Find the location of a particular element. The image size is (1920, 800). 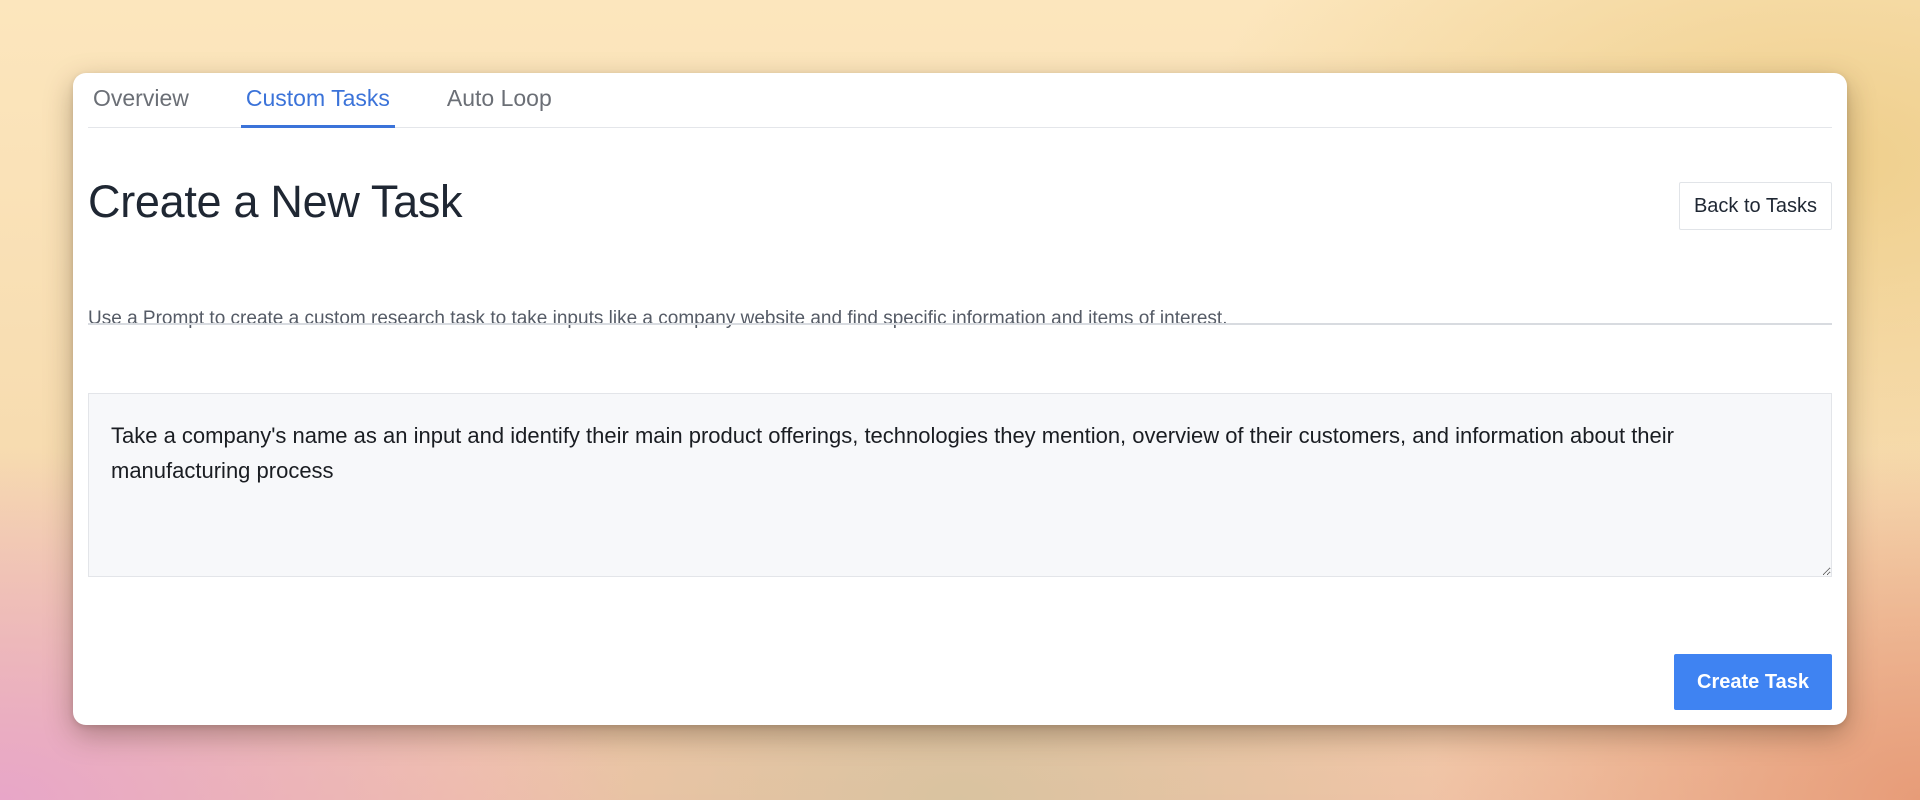

page-title: Create a New Task is located at coordinates (275, 201).